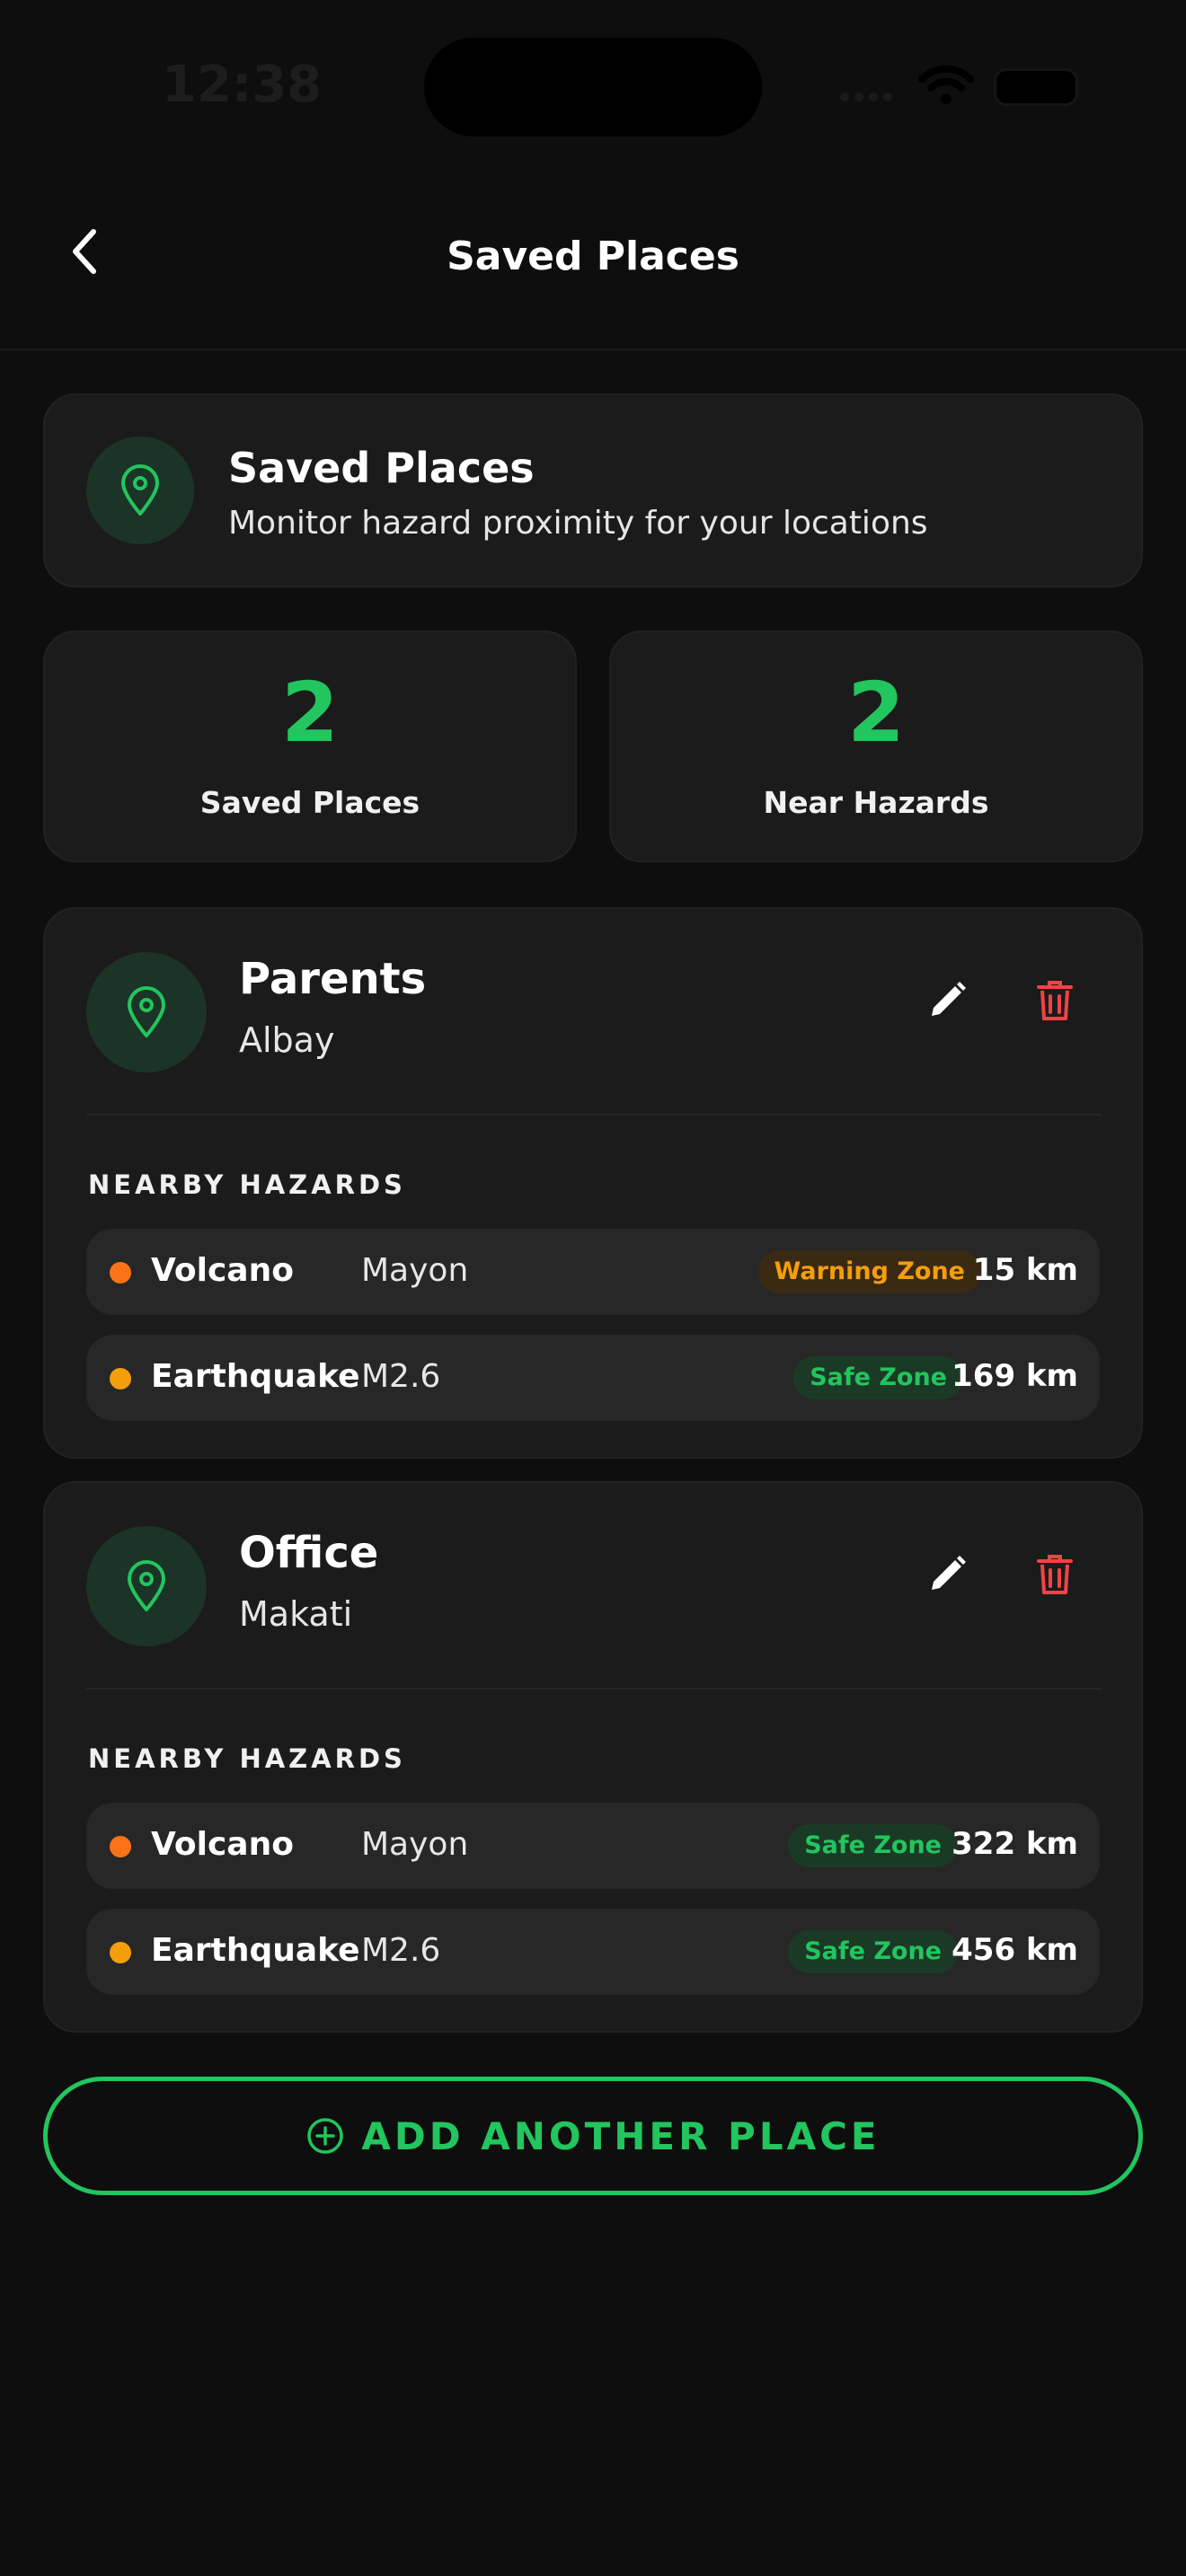 The image size is (1186, 2576). What do you see at coordinates (287, 1040) in the screenshot?
I see `place-location: Albay` at bounding box center [287, 1040].